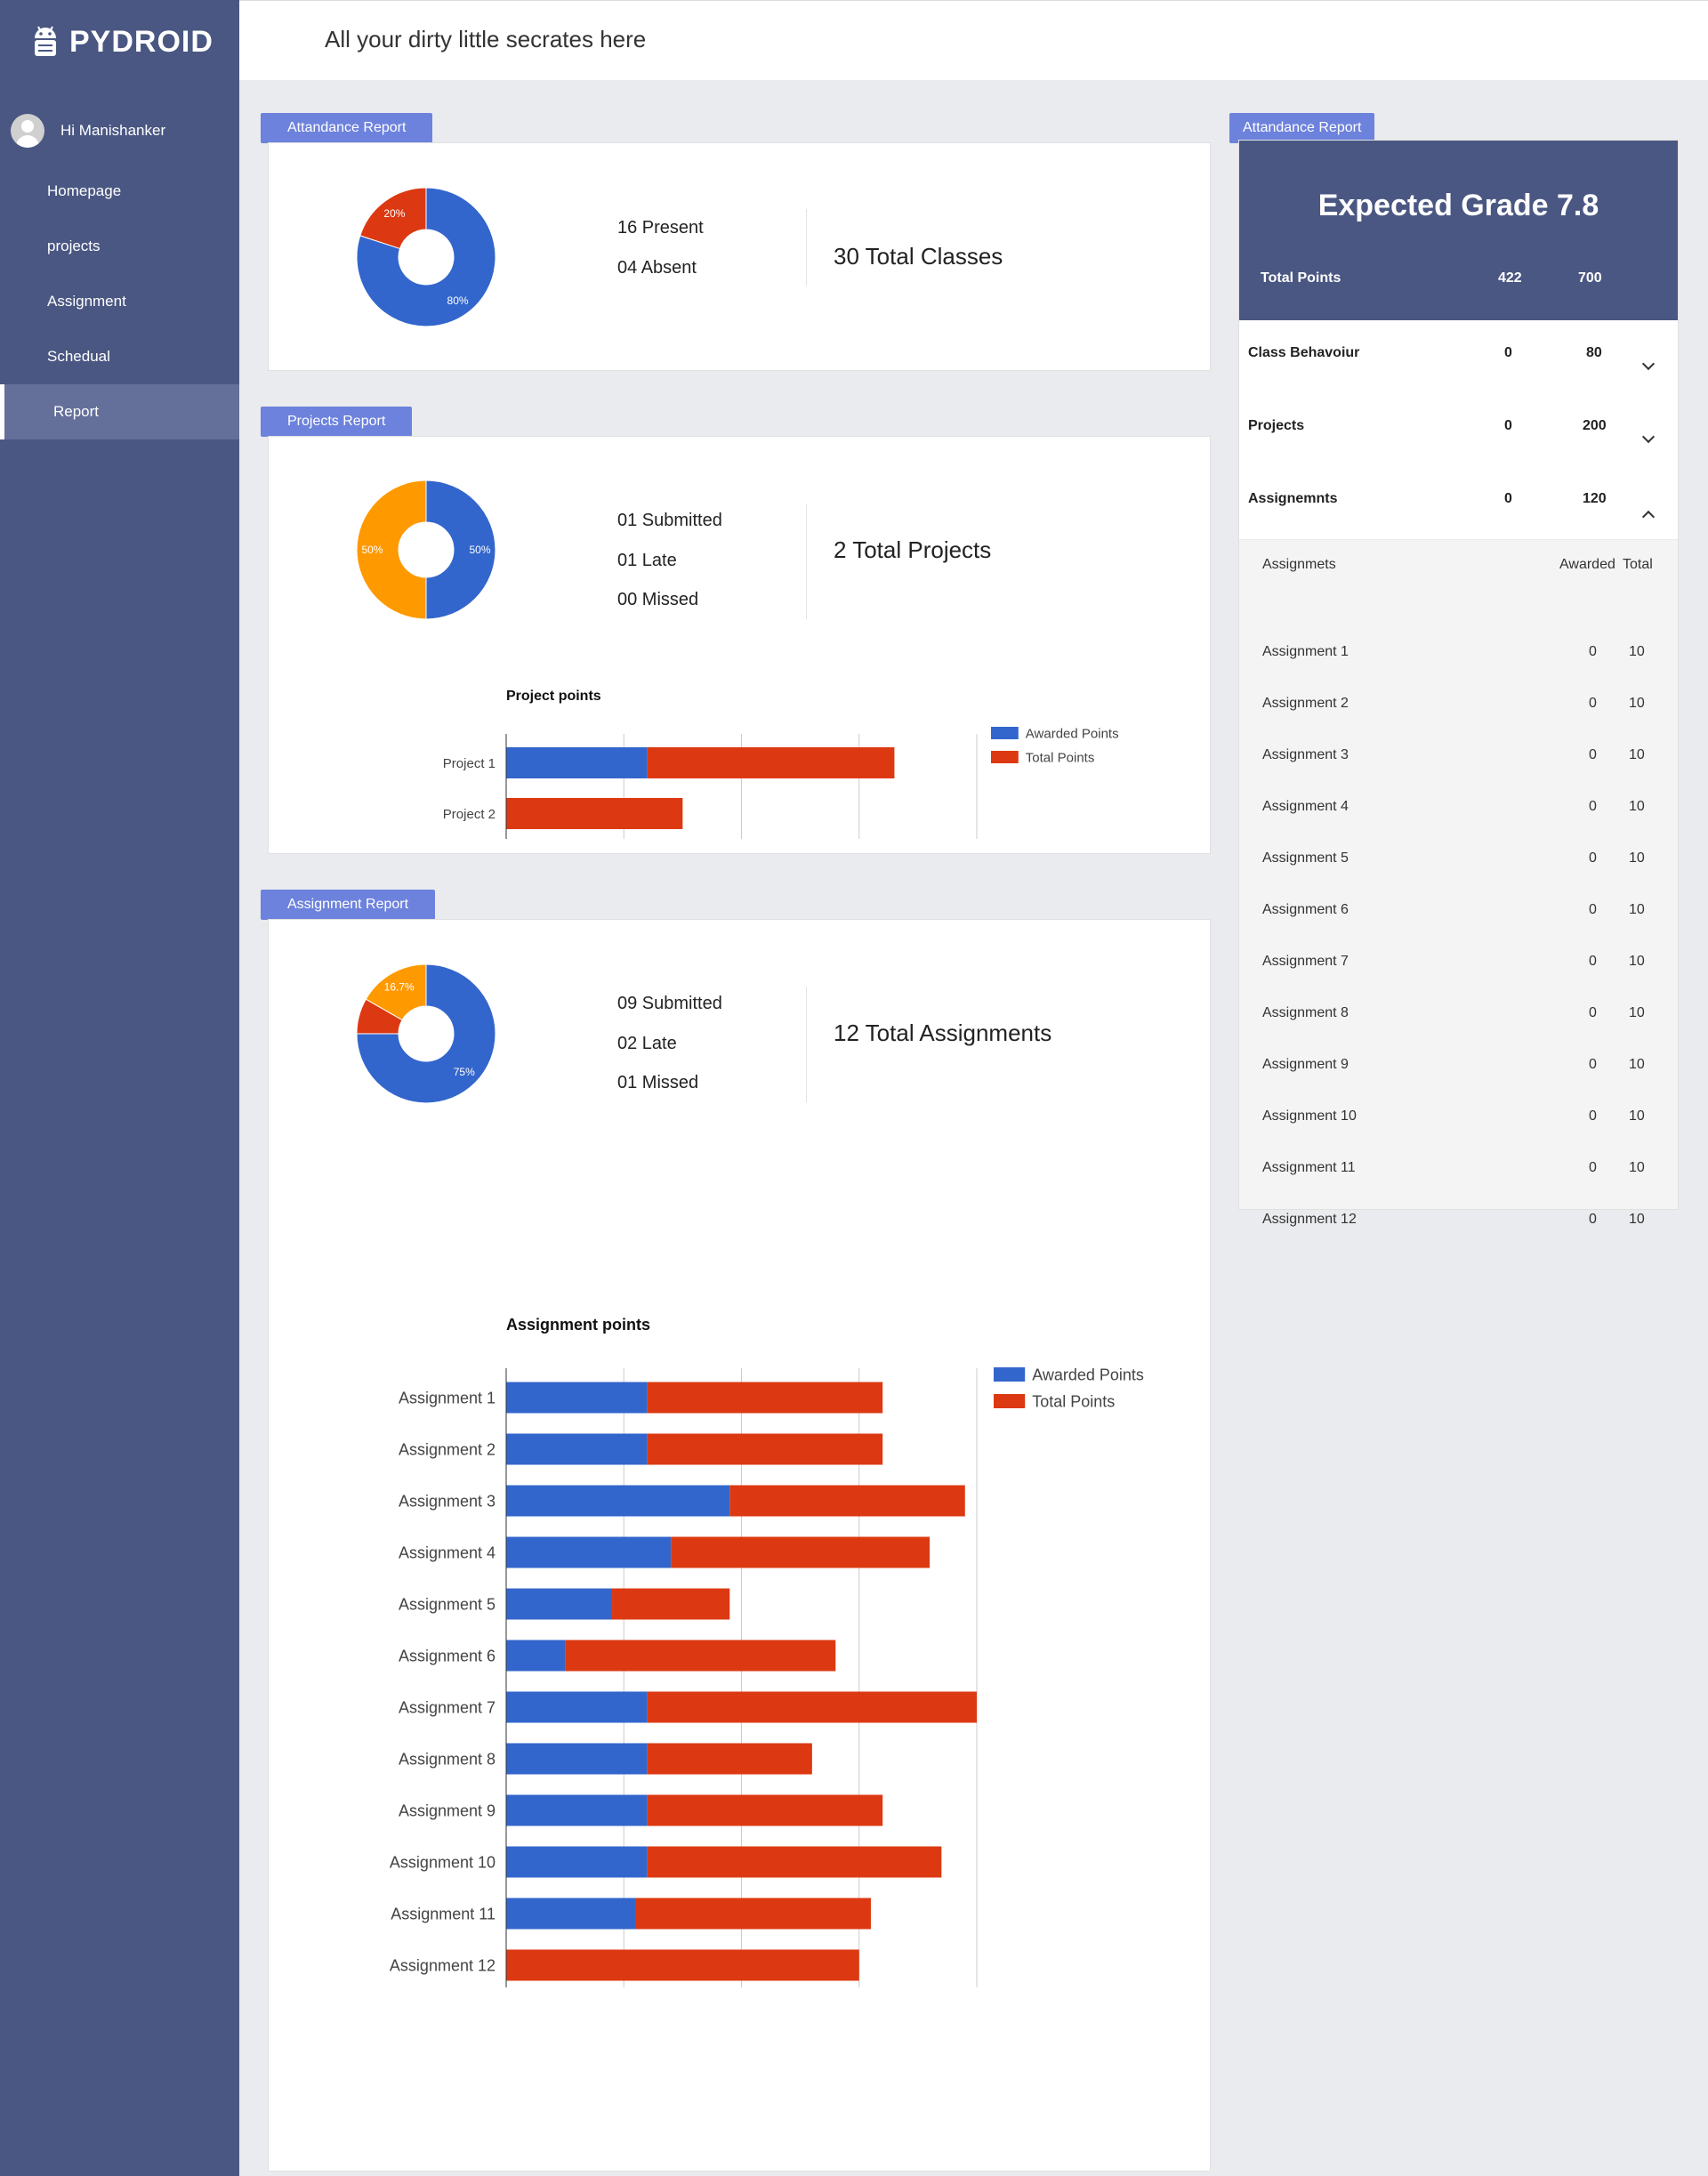 The width and height of the screenshot is (1708, 2176). What do you see at coordinates (447, 1552) in the screenshot?
I see `category-label: Assignment 4` at bounding box center [447, 1552].